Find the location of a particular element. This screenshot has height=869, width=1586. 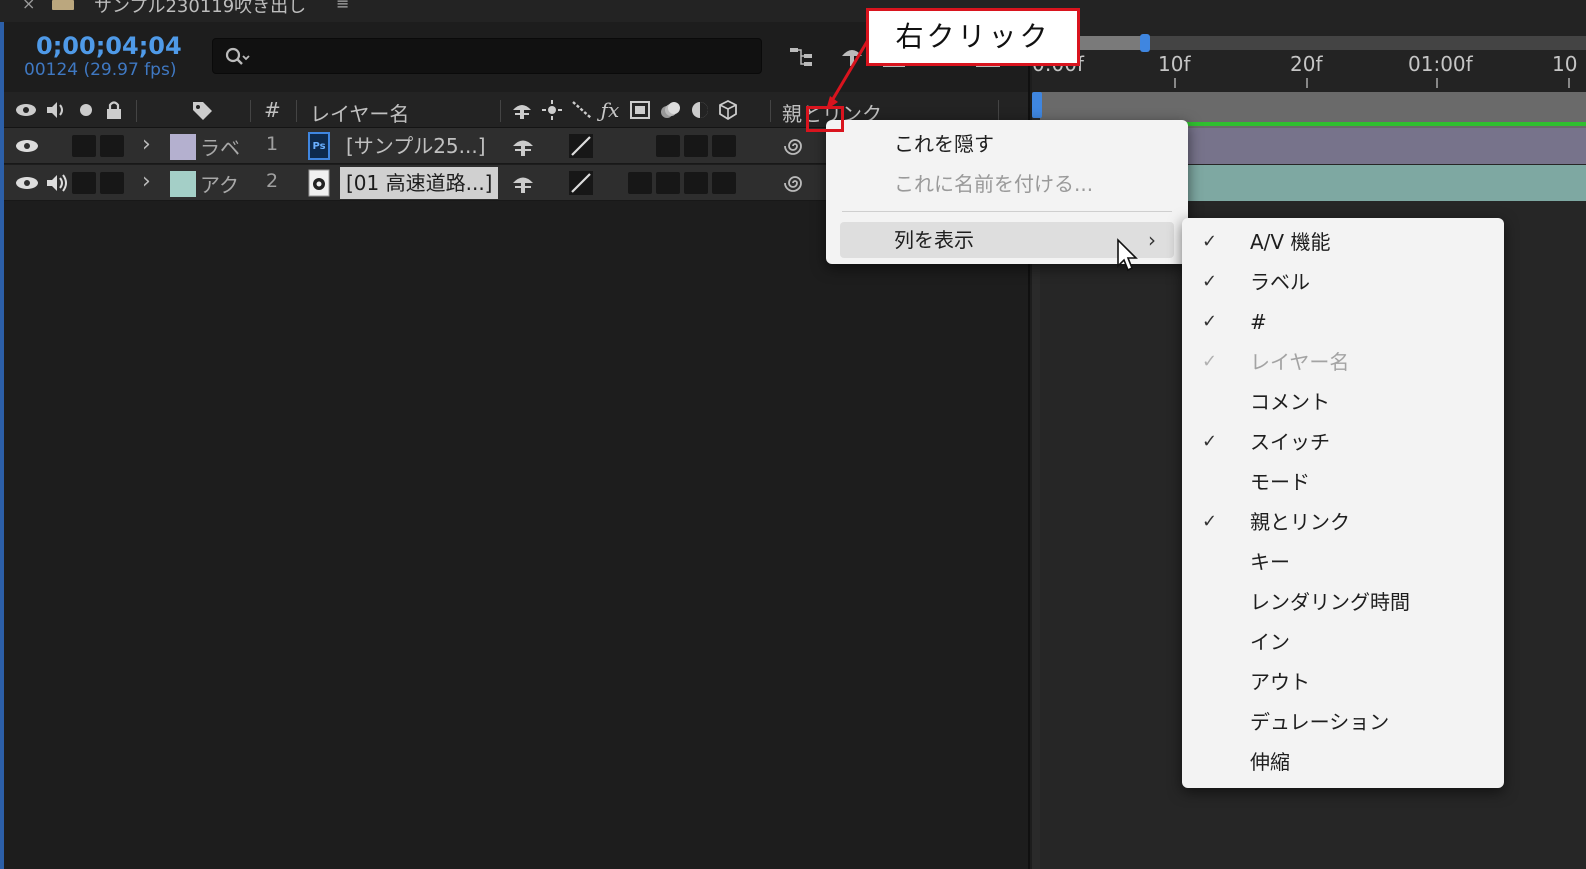

layer-number: 1 is located at coordinates (272, 144).